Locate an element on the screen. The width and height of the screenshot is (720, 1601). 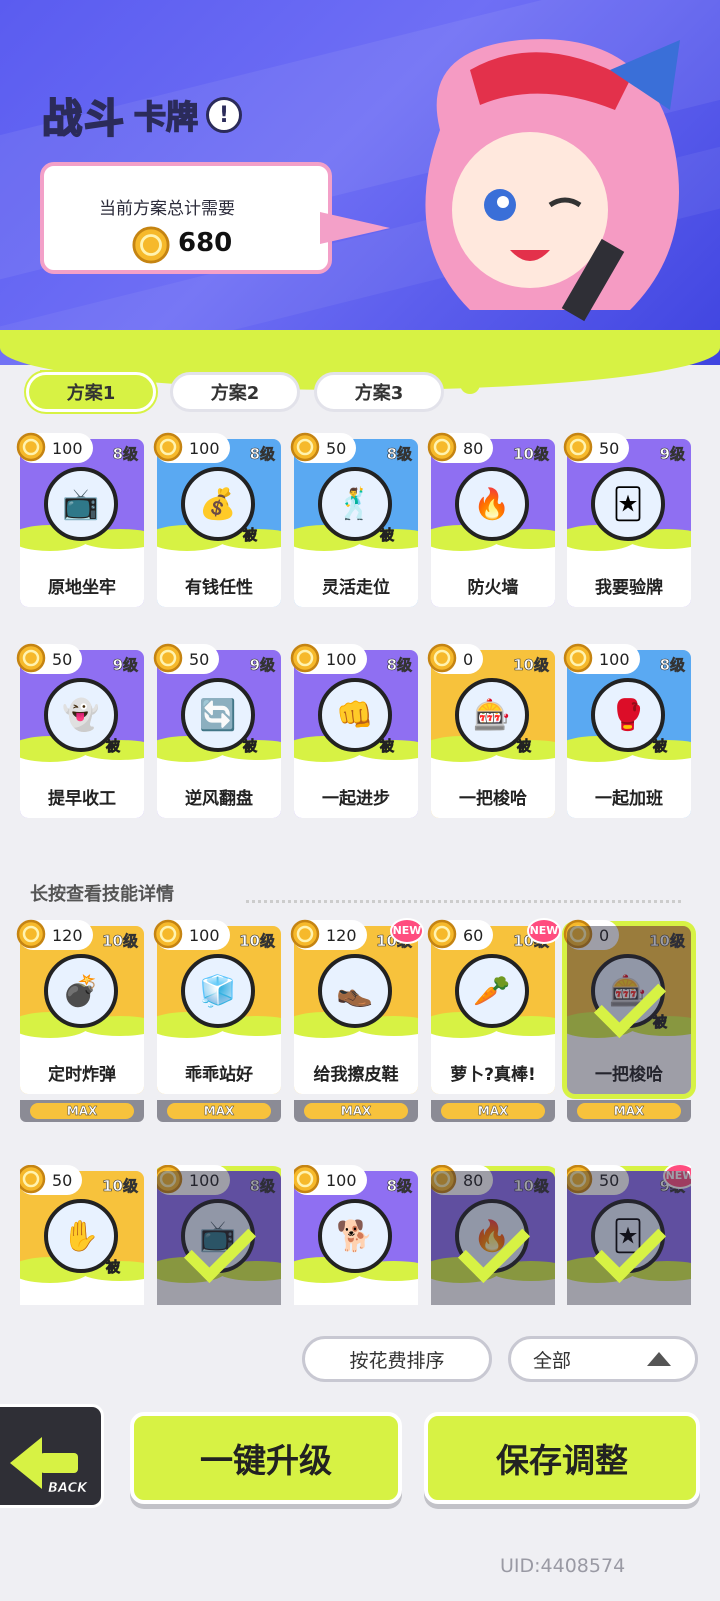
back-label: BACK is located at coordinates (68, 1489).